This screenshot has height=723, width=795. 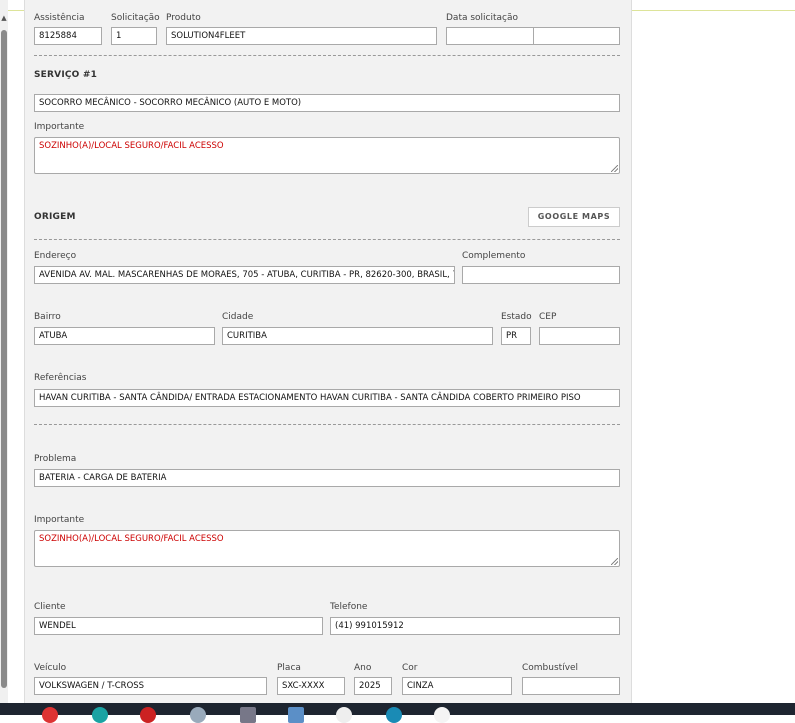 I want to click on veiculo-field: VOLKSWAGEN / T-CROSS, so click(x=150, y=686).